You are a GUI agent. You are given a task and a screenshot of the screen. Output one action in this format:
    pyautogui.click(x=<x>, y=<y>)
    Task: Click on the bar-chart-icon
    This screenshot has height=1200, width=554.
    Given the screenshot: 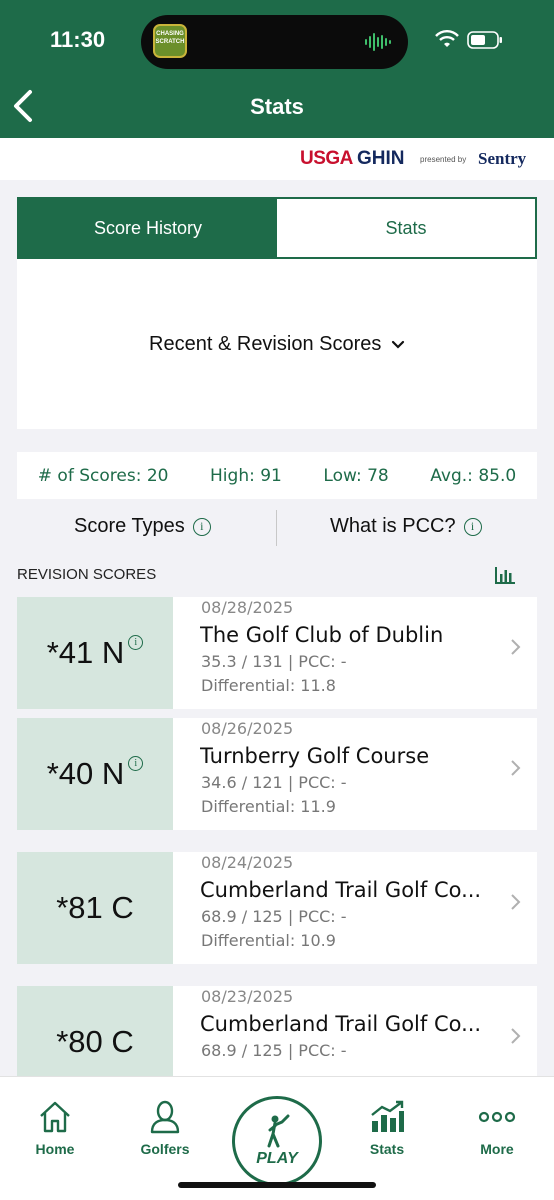 What is the action you would take?
    pyautogui.click(x=505, y=575)
    